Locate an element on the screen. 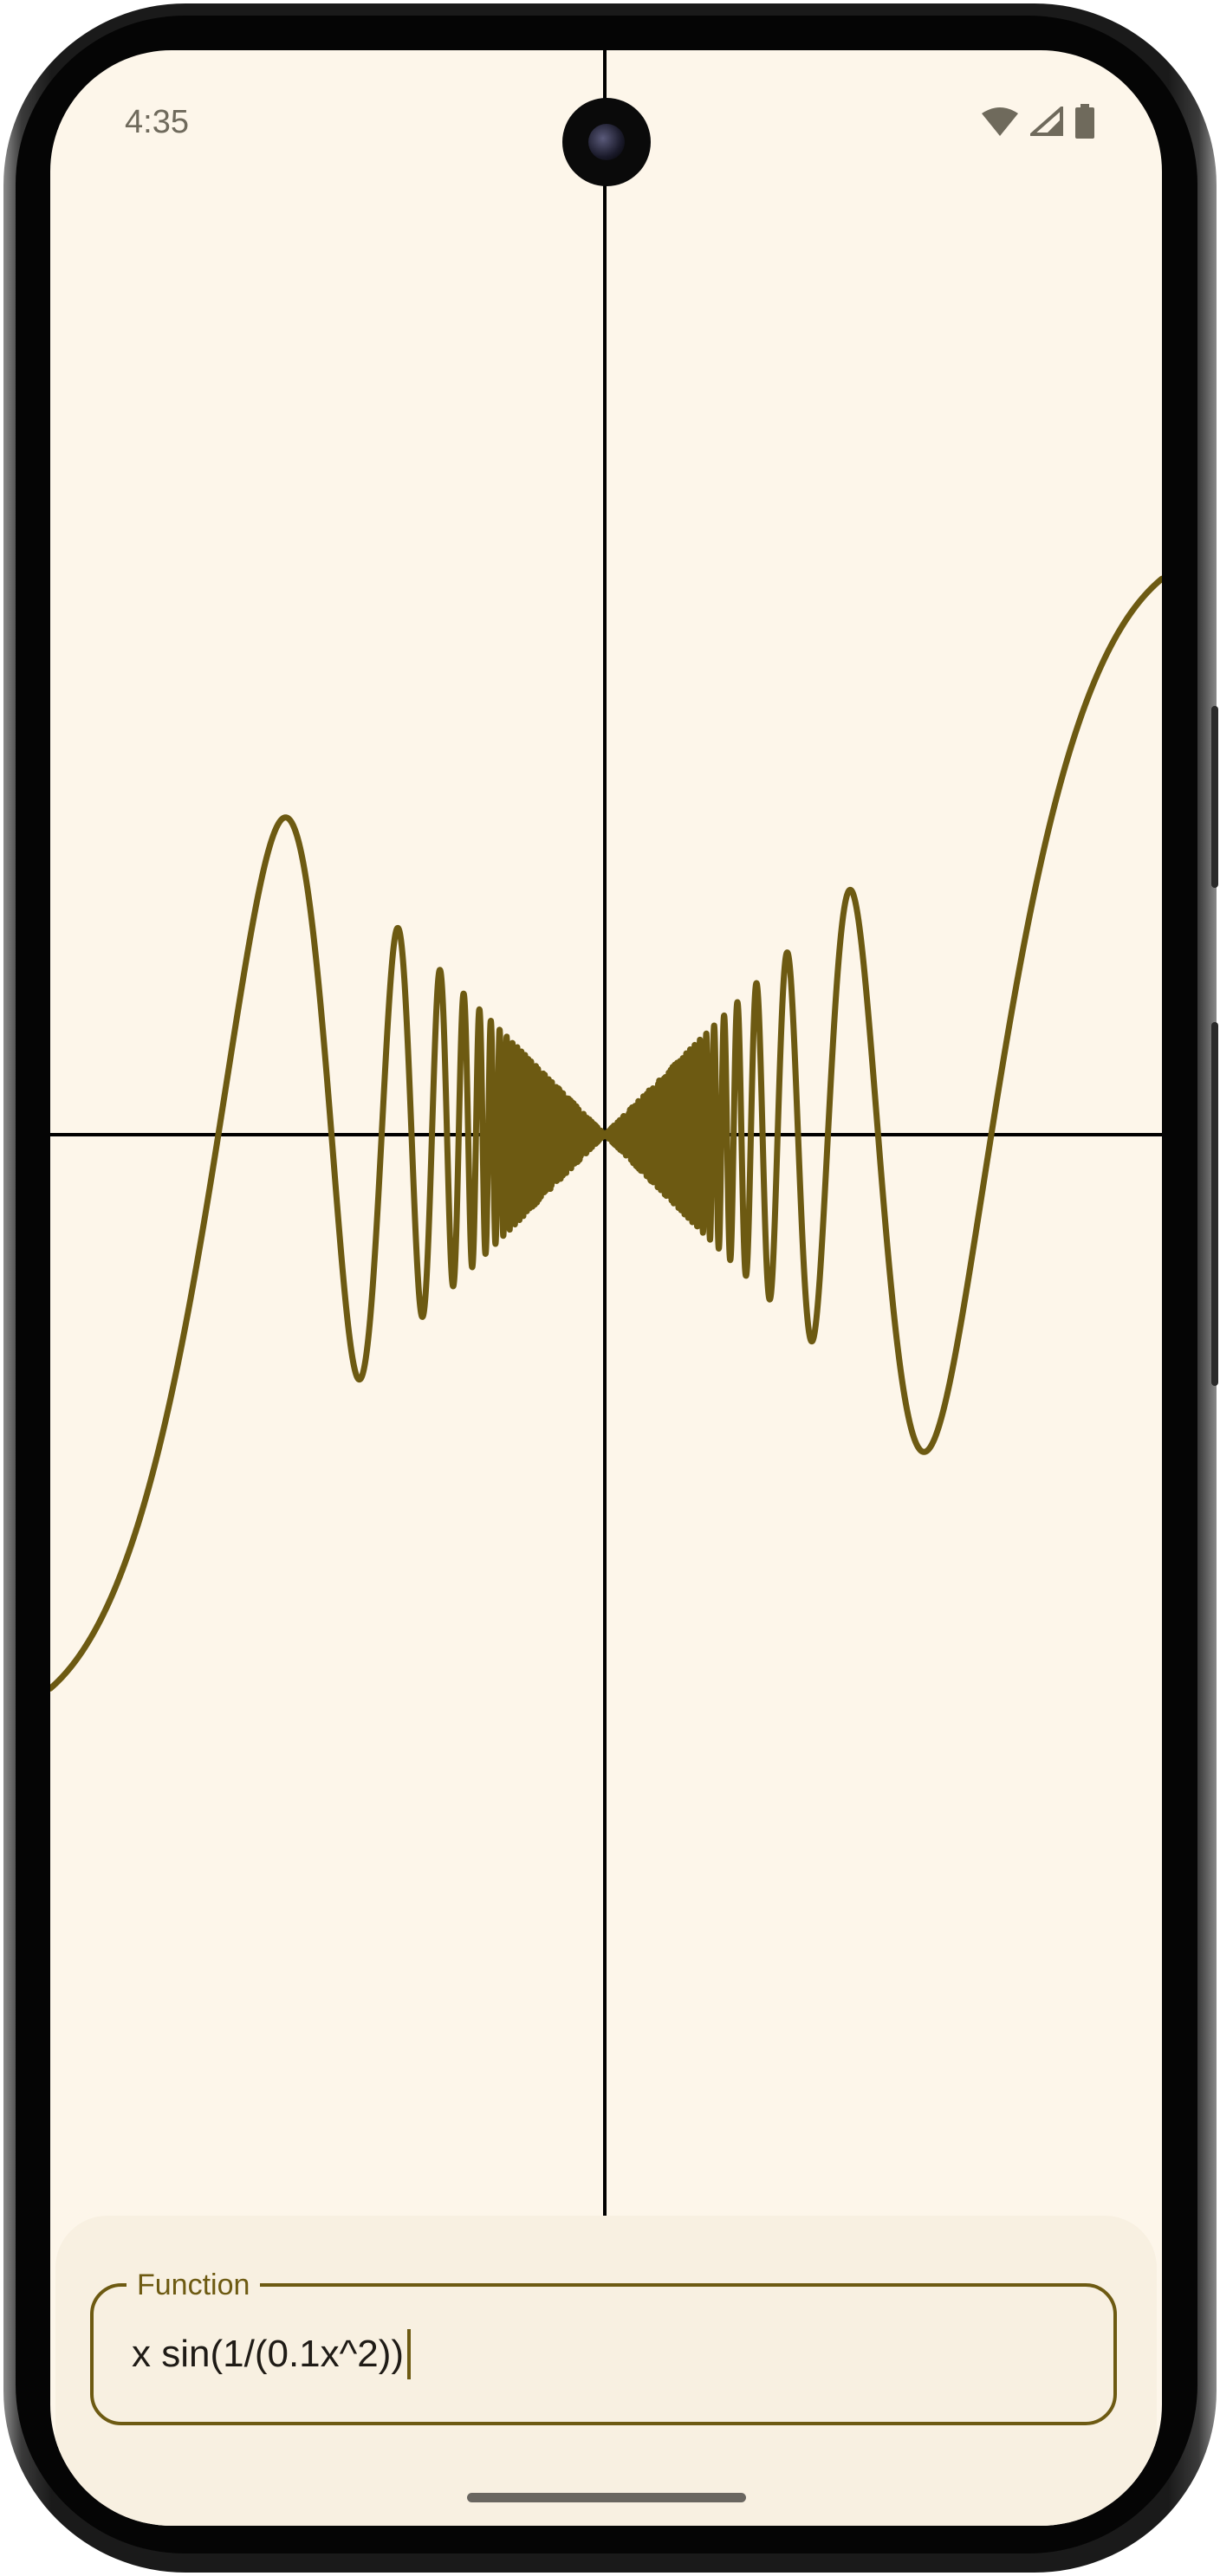 This screenshot has width=1220, height=2576. wifi-icon is located at coordinates (1000, 122).